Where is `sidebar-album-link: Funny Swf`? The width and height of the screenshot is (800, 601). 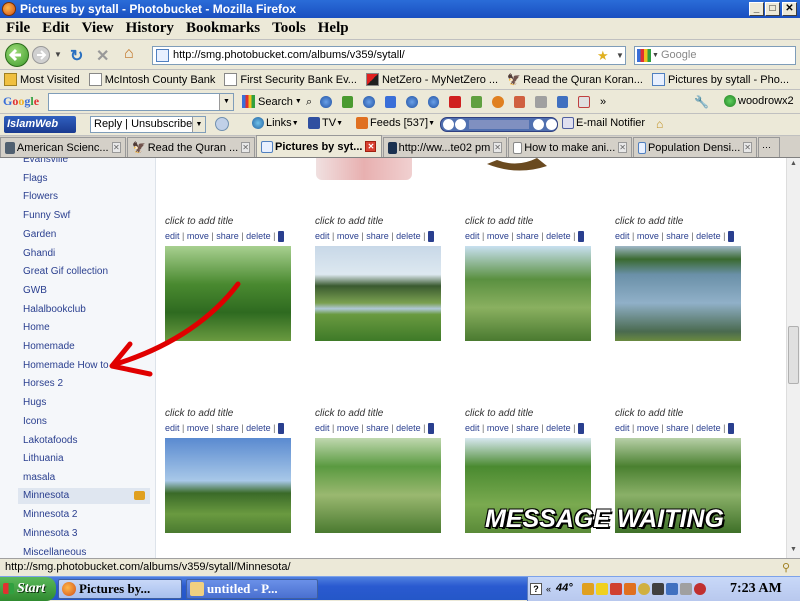 sidebar-album-link: Funny Swf is located at coordinates (46, 215).